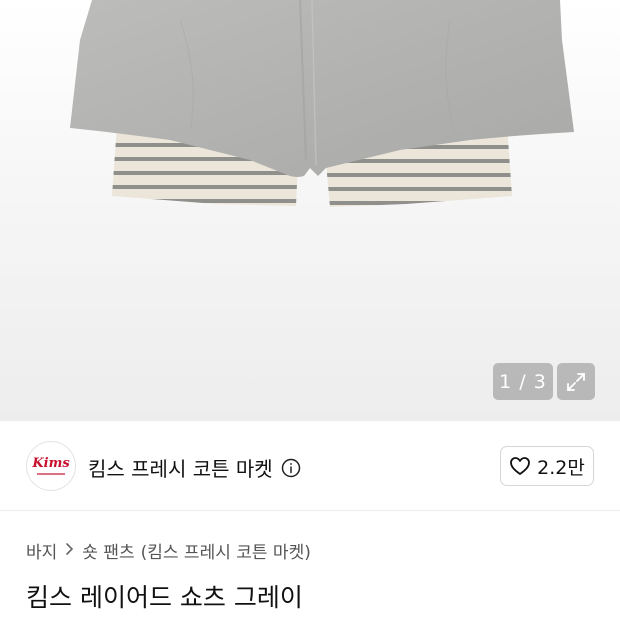 The image size is (620, 620). Describe the element at coordinates (41, 550) in the screenshot. I see `breadcrumb-category: 바지` at that location.